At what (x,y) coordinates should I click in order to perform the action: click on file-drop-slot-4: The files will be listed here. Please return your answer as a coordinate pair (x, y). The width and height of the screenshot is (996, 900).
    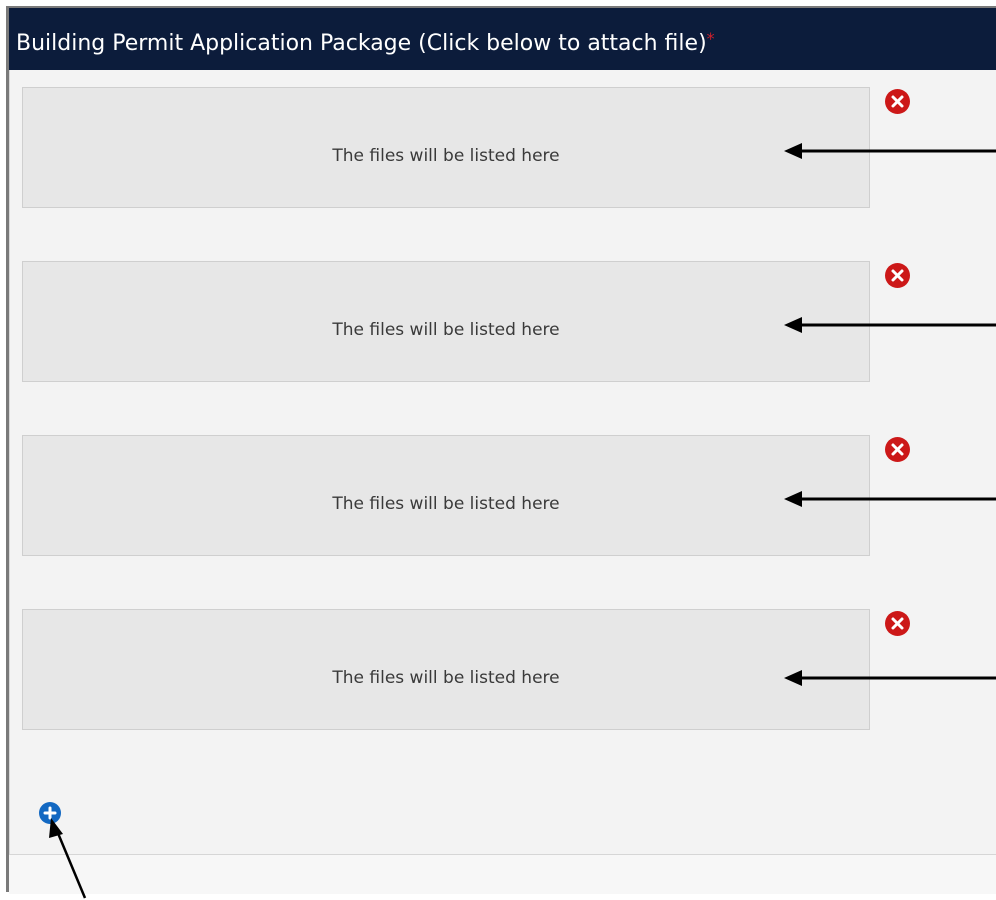
    Looking at the image, I should click on (446, 669).